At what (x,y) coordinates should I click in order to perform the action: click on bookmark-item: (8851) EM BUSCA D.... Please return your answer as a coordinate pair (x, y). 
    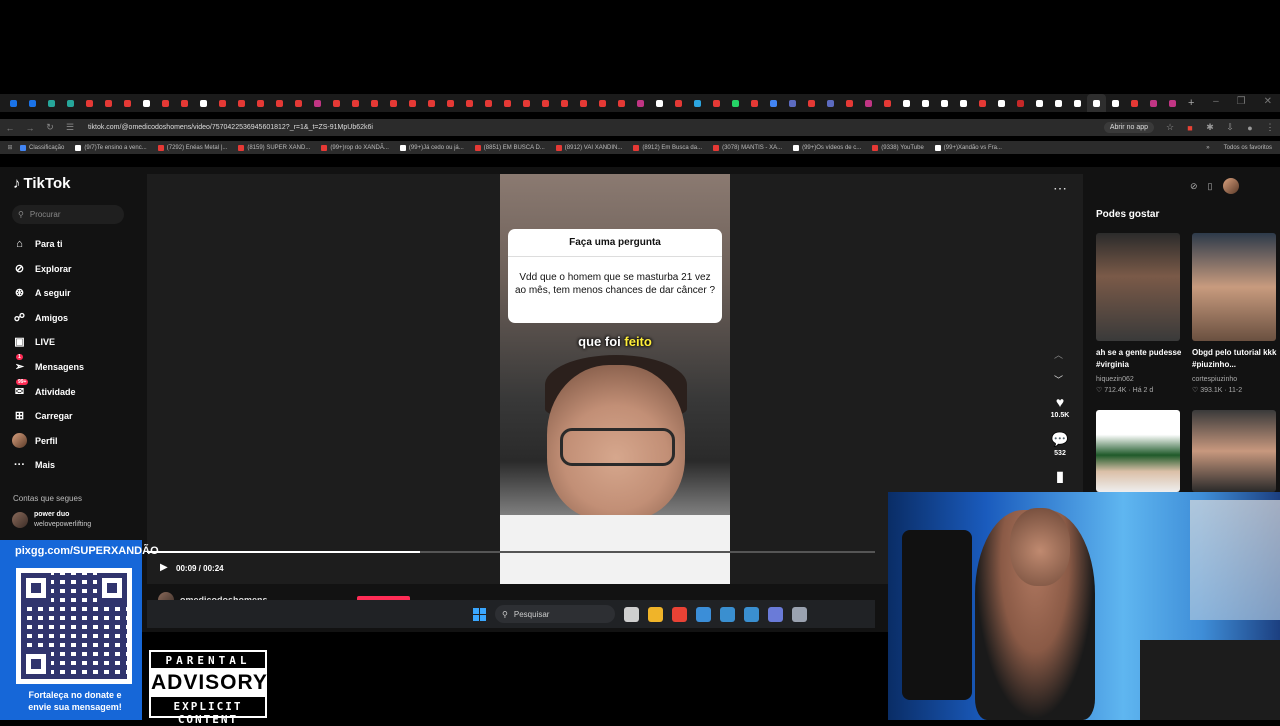
    Looking at the image, I should click on (509, 147).